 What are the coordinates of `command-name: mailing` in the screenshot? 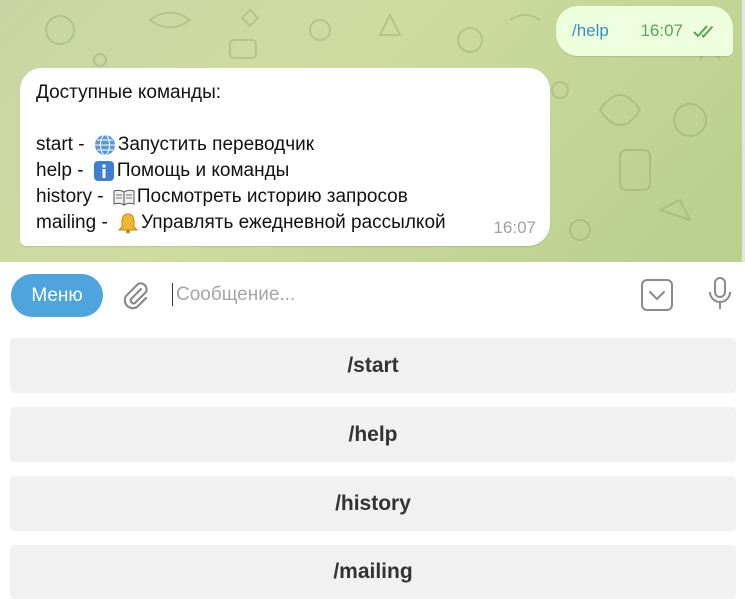 It's located at (66, 222).